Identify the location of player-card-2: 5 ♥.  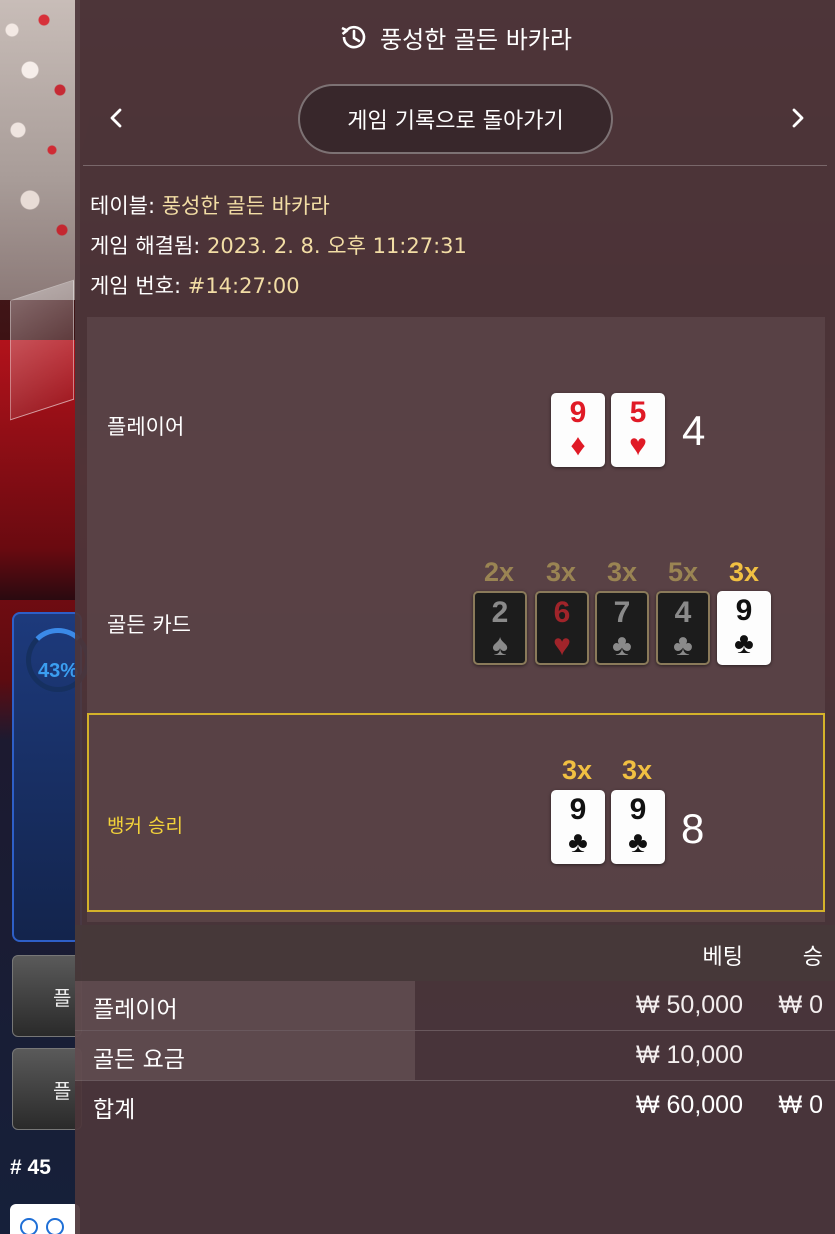
(638, 430).